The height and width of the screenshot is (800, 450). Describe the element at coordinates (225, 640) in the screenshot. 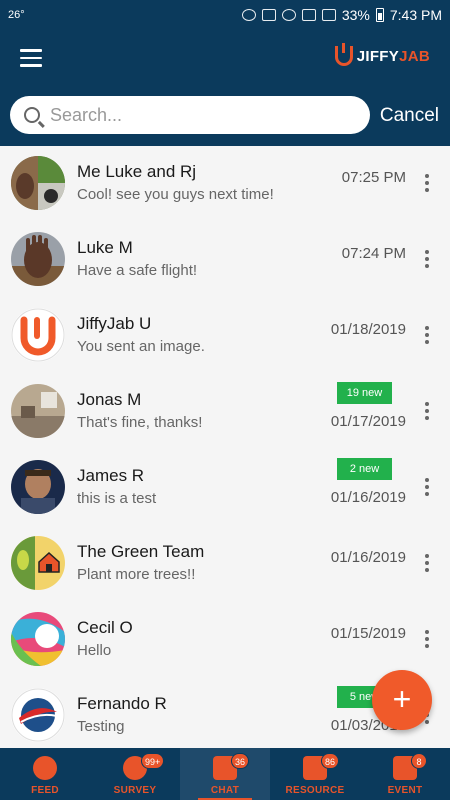

I see `chat-row: Cecil O Hello 01/15/2019` at that location.